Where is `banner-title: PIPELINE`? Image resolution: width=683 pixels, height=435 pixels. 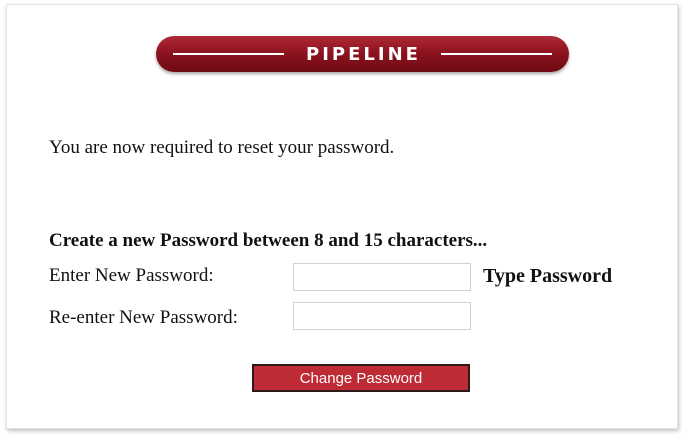 banner-title: PIPELINE is located at coordinates (363, 54).